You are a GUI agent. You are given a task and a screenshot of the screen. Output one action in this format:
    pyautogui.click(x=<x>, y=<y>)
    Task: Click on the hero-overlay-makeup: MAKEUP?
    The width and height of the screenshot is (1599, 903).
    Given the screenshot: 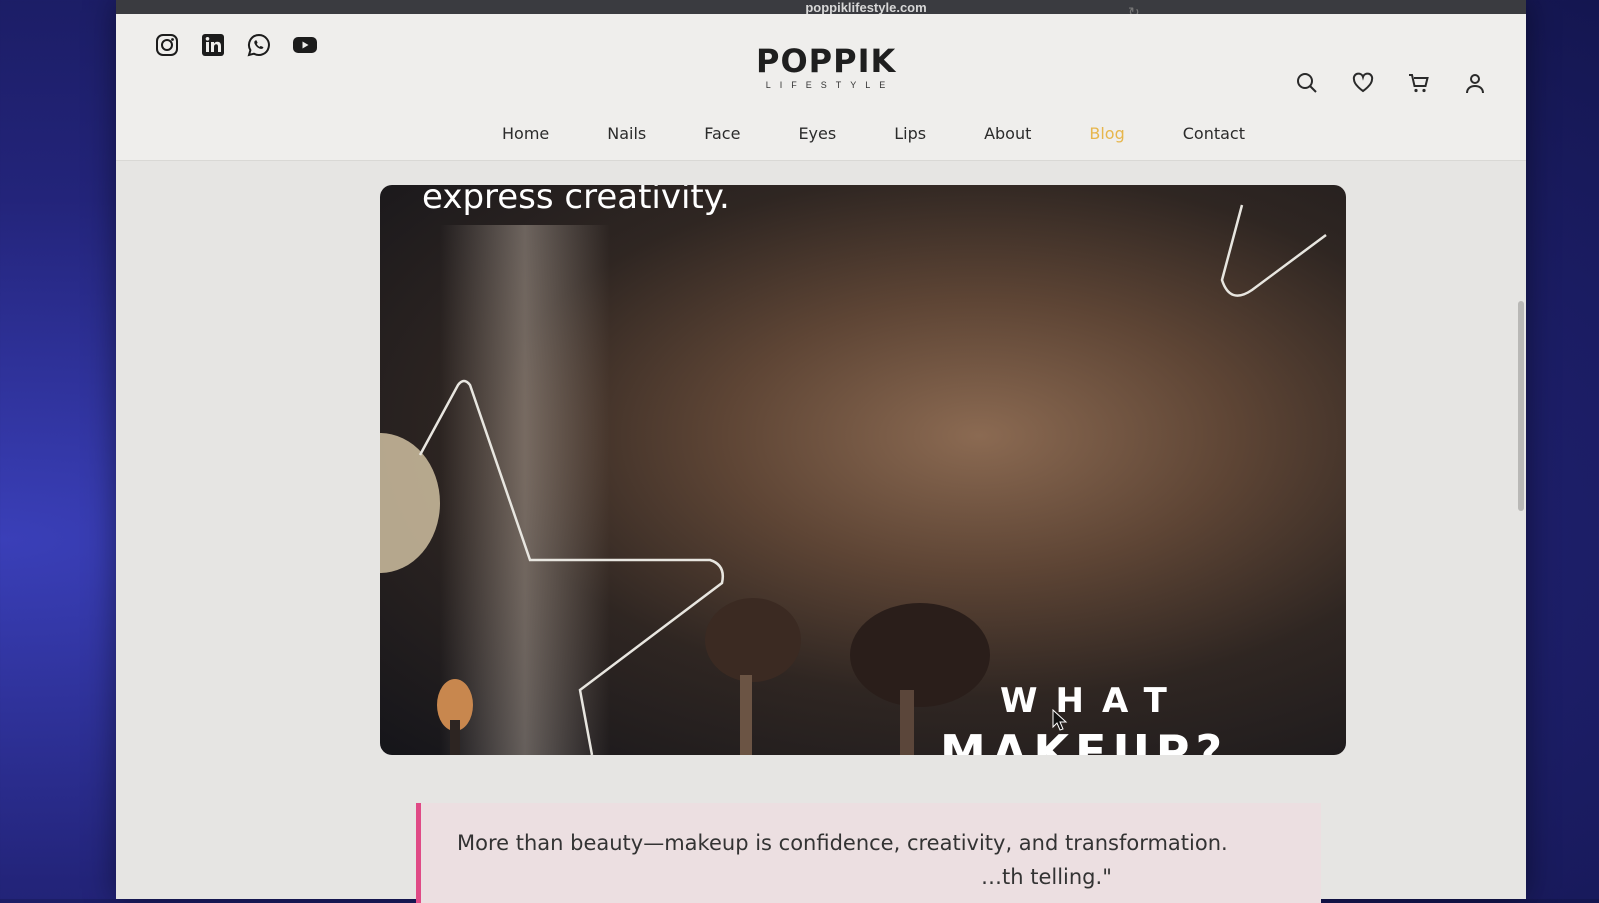 What is the action you would take?
    pyautogui.click(x=1084, y=740)
    